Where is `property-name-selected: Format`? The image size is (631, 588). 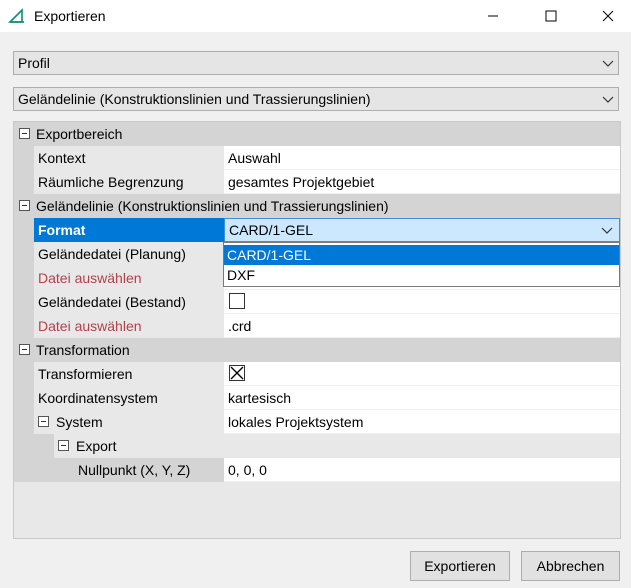 property-name-selected: Format is located at coordinates (129, 230).